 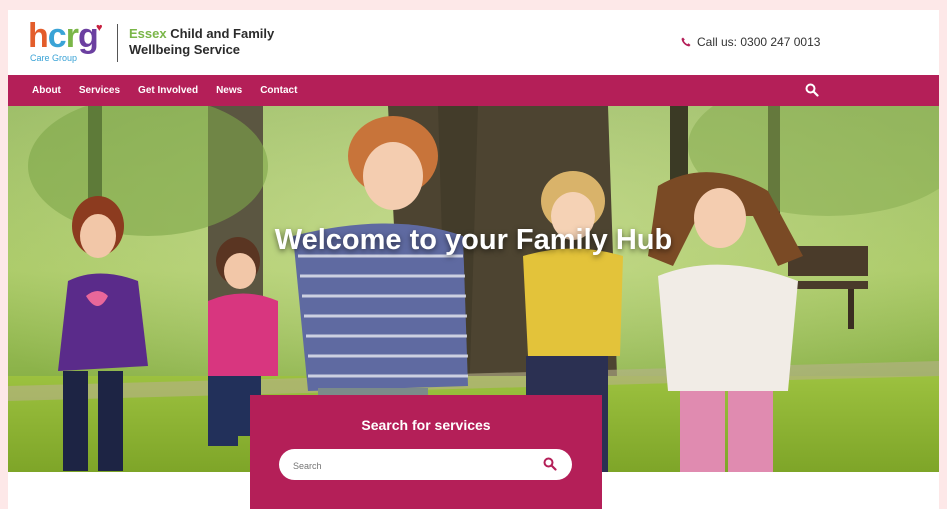 I want to click on logo-subtitle: Care Group, so click(x=54, y=58).